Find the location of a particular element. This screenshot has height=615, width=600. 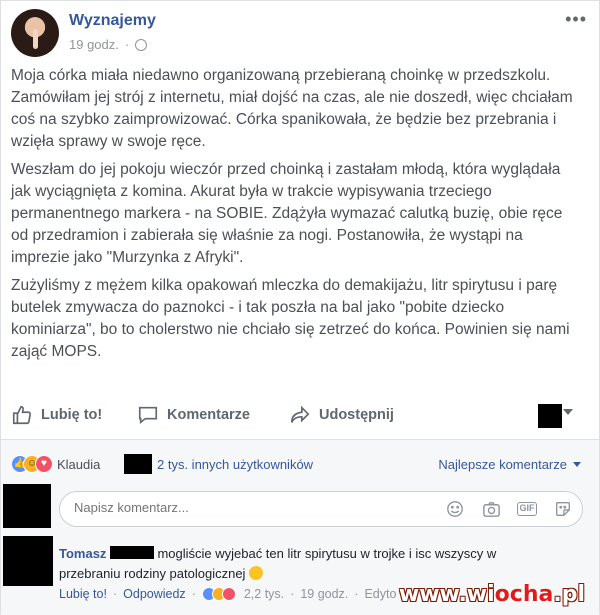

commenter-avatar is located at coordinates (28, 561).